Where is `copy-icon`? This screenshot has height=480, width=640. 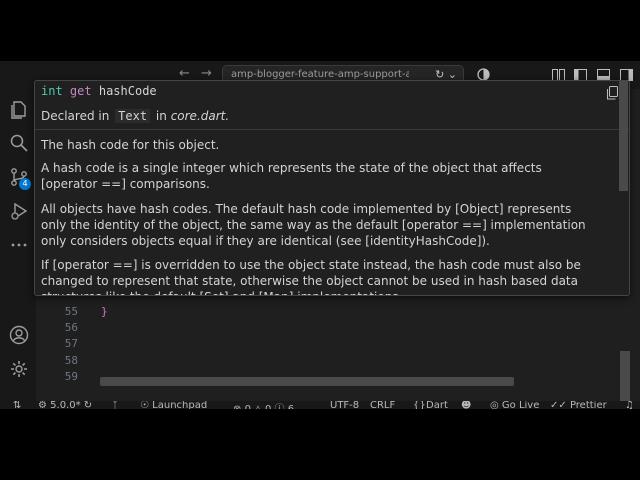 copy-icon is located at coordinates (612, 93).